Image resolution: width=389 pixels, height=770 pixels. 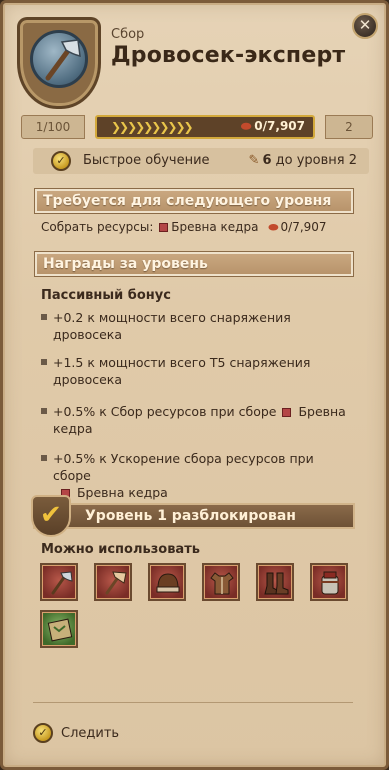 I want to click on unlock-banner: Уровень 1 разблокирован, so click(x=194, y=516).